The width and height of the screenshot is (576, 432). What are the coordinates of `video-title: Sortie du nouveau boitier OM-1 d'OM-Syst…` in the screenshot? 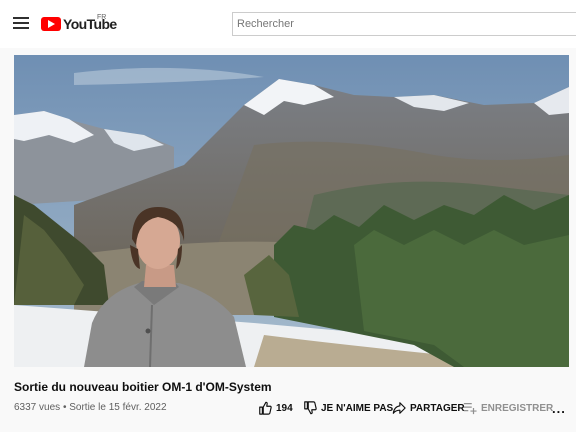 It's located at (143, 387).